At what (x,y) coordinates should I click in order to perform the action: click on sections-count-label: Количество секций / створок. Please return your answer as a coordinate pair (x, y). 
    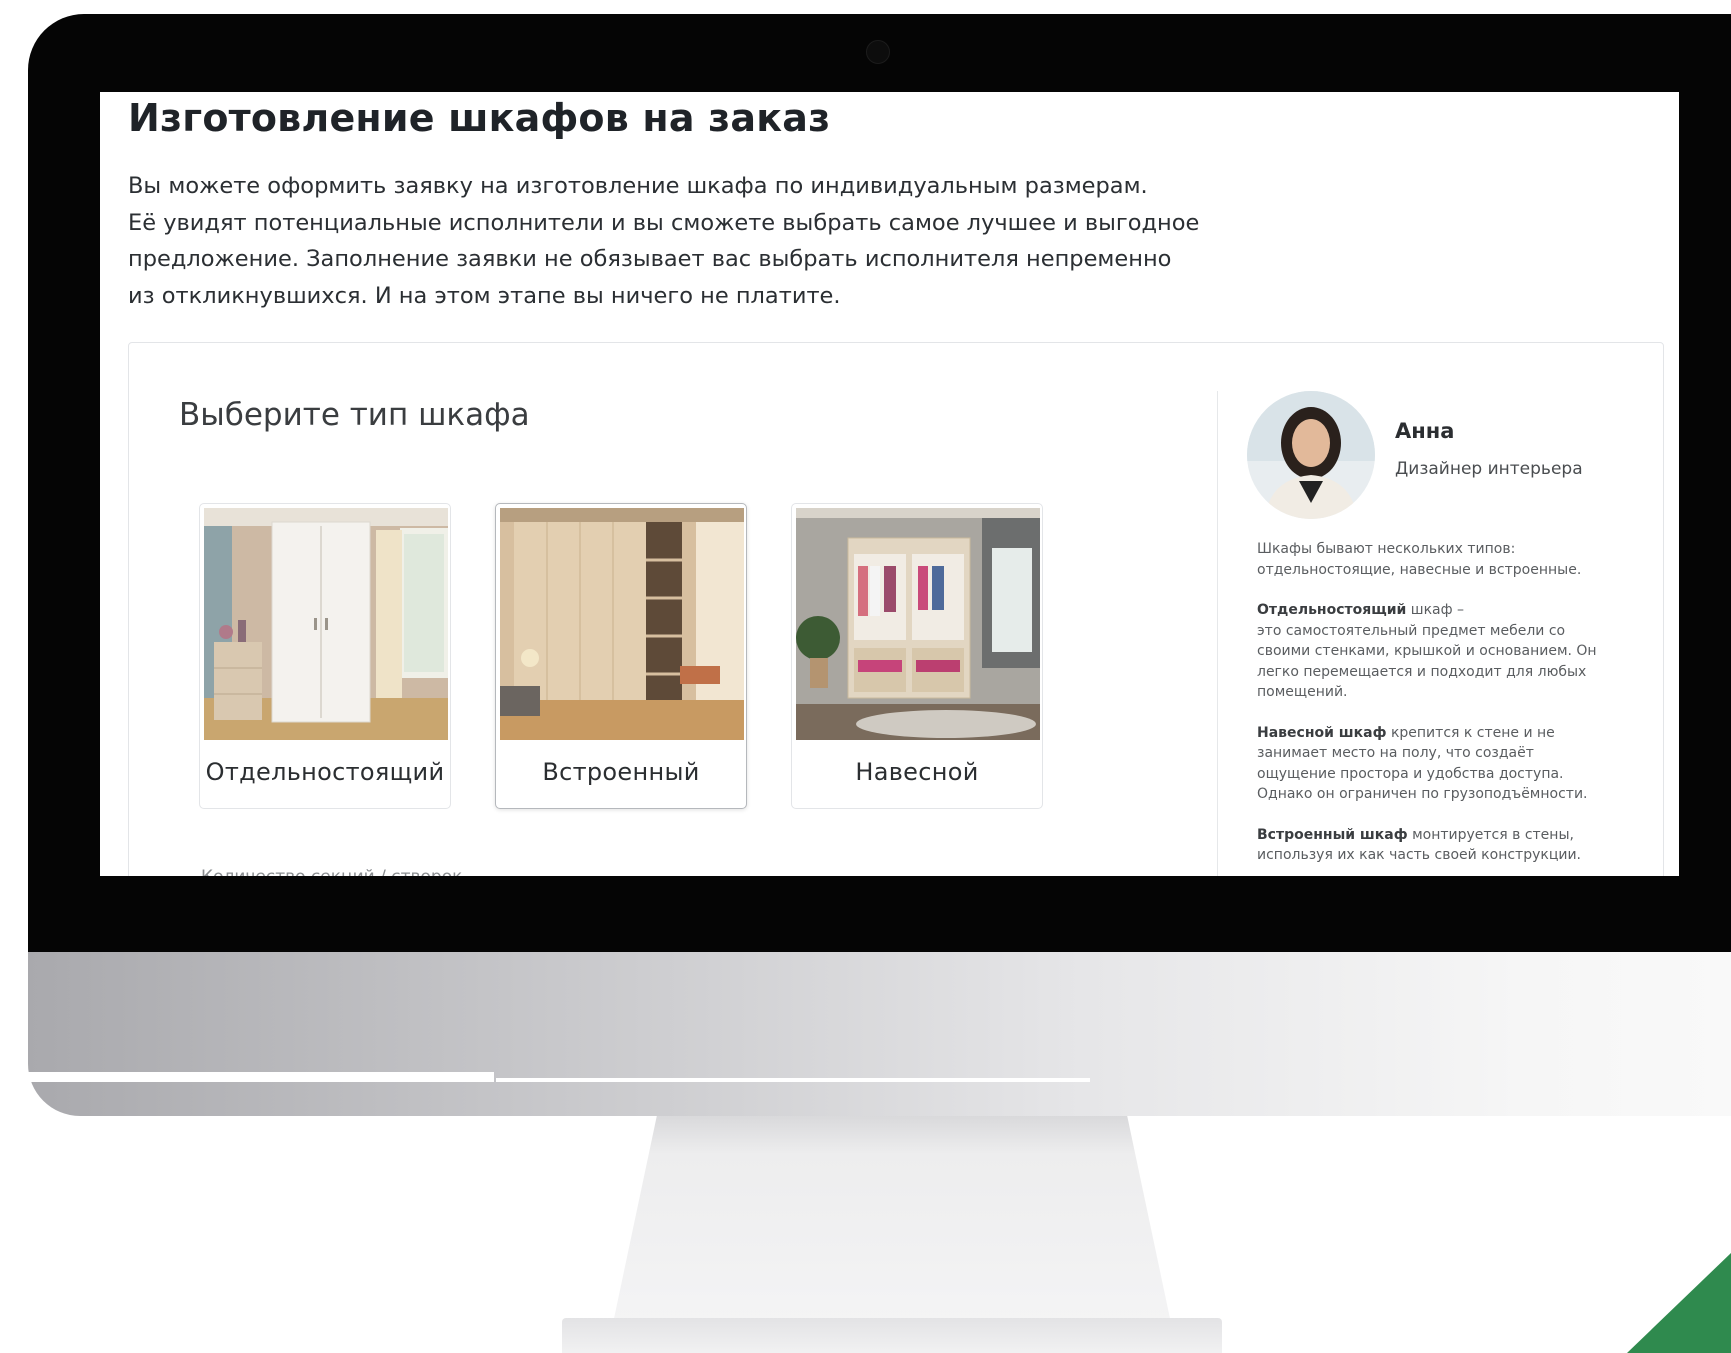
    Looking at the image, I should click on (331, 871).